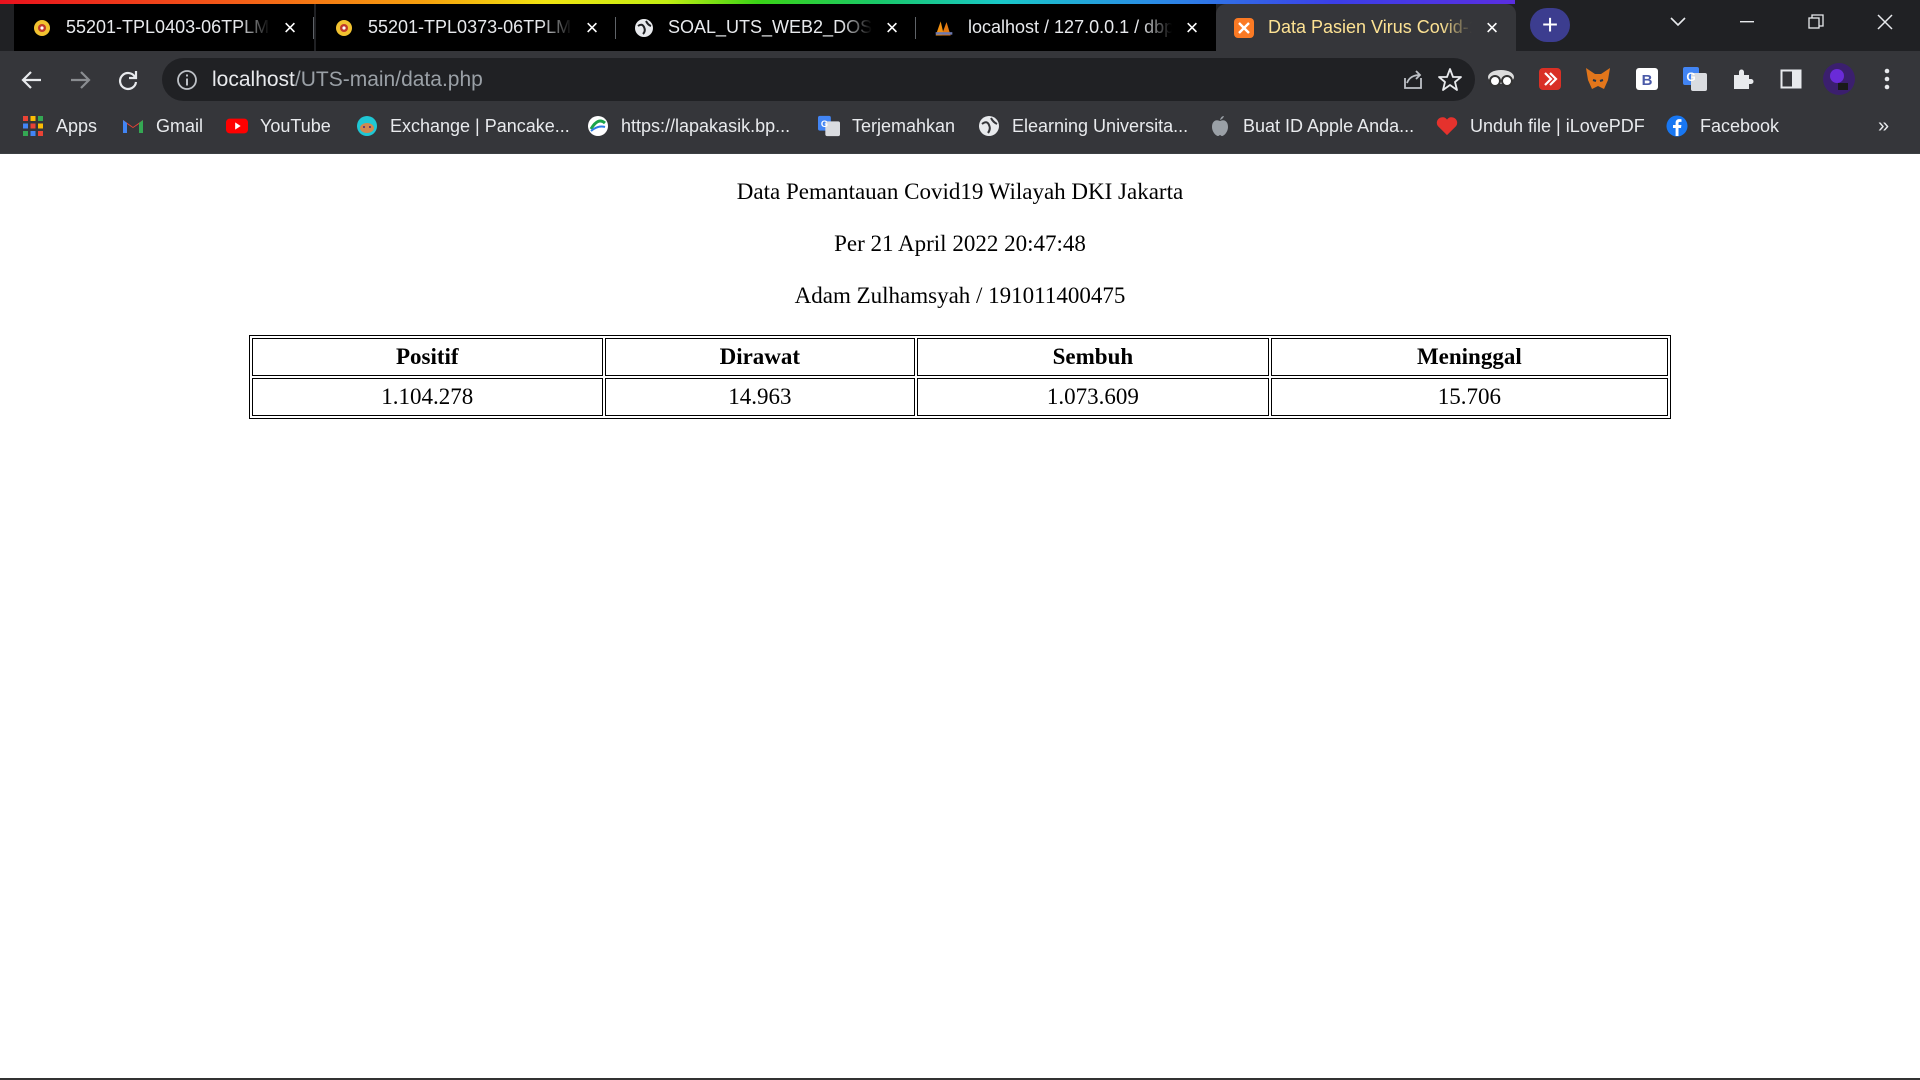  I want to click on tab-title: 55201-TPL0403-06TPLM005, so click(168, 27).